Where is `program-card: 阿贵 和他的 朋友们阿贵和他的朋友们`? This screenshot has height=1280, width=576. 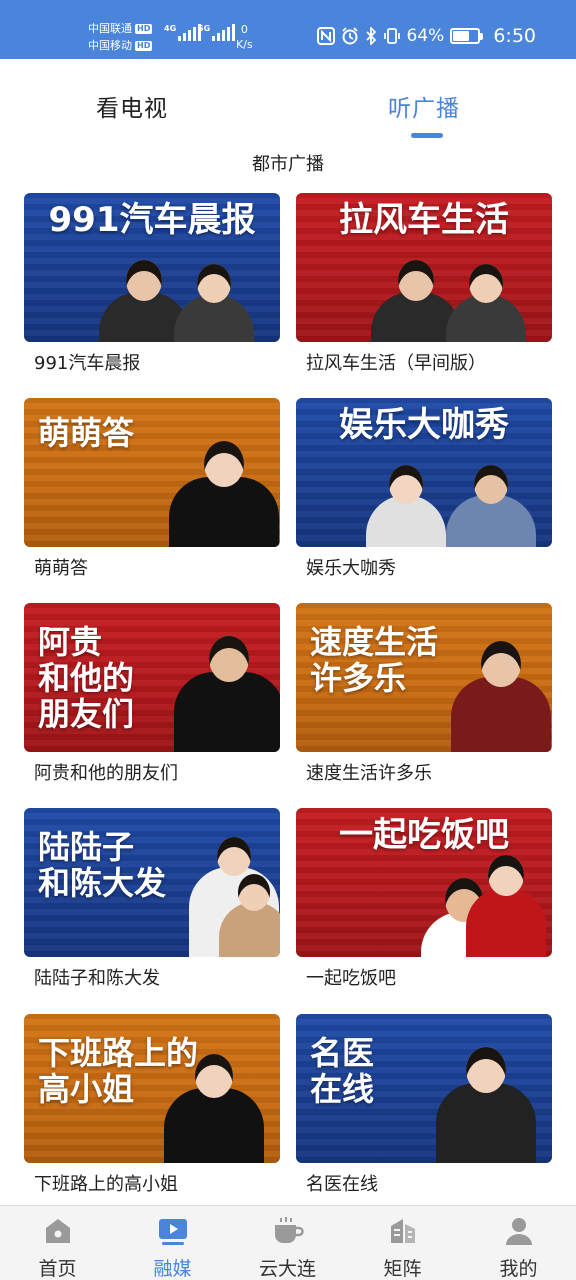
program-card: 阿贵 和他的 朋友们阿贵和他的朋友们 is located at coordinates (152, 694).